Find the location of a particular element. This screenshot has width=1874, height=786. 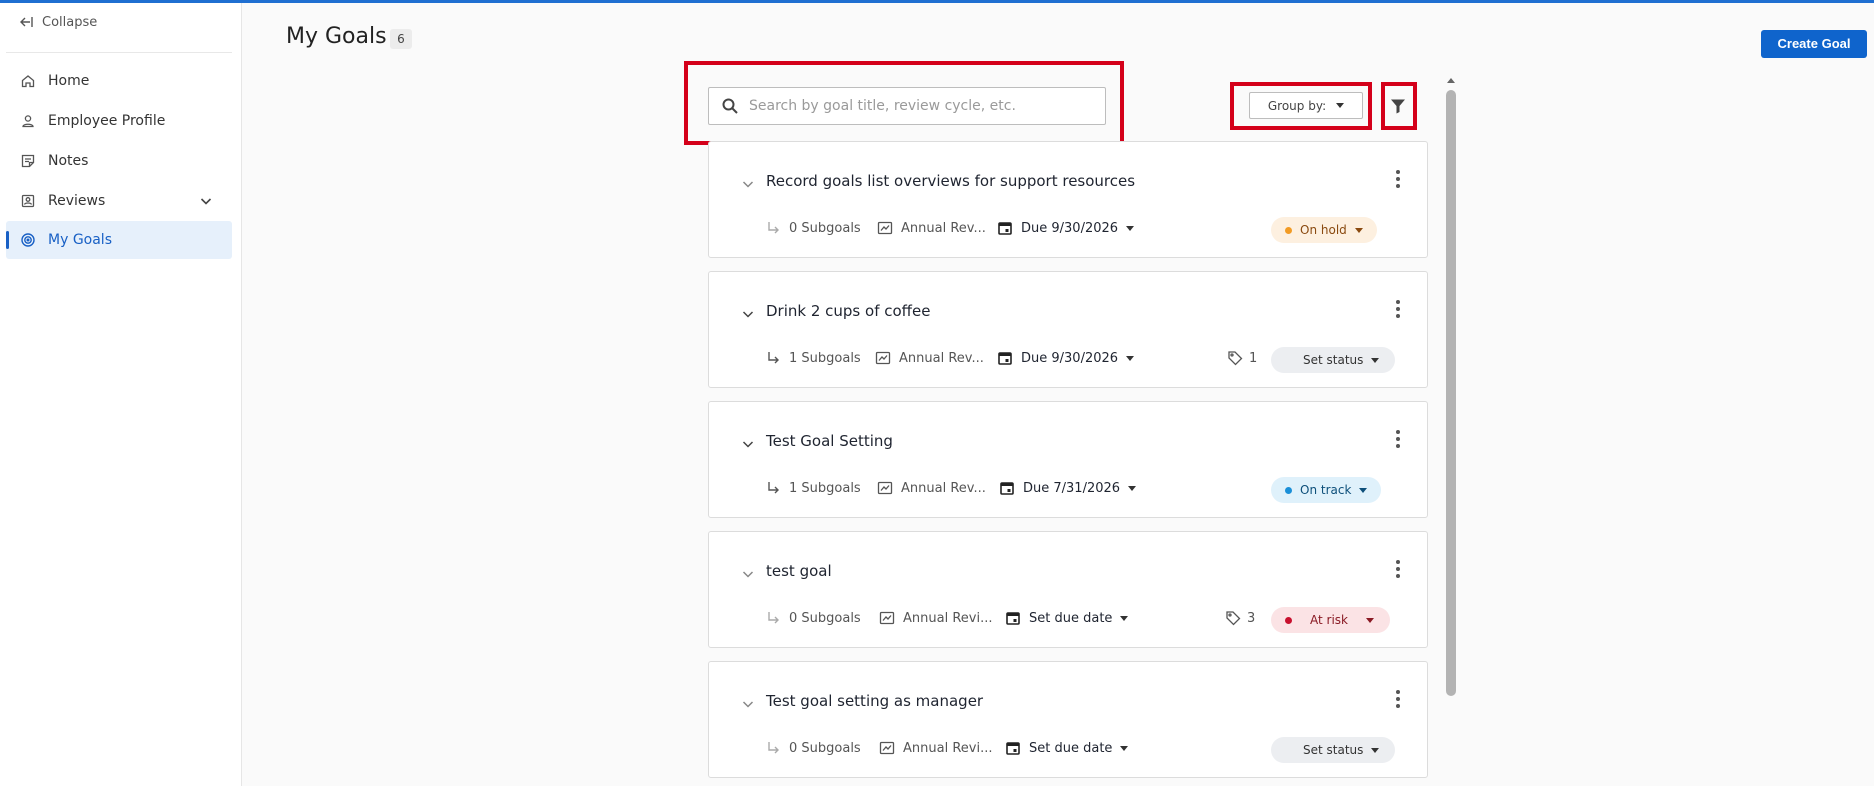

tags-info: 1 is located at coordinates (1242, 358).